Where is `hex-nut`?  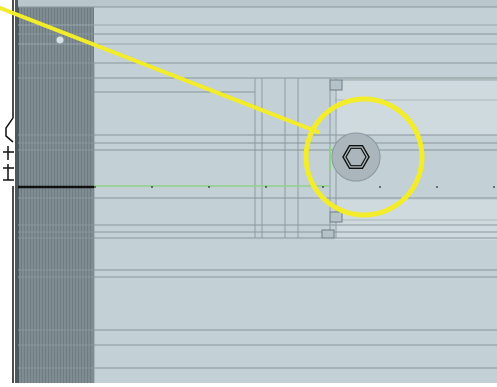 hex-nut is located at coordinates (356, 157).